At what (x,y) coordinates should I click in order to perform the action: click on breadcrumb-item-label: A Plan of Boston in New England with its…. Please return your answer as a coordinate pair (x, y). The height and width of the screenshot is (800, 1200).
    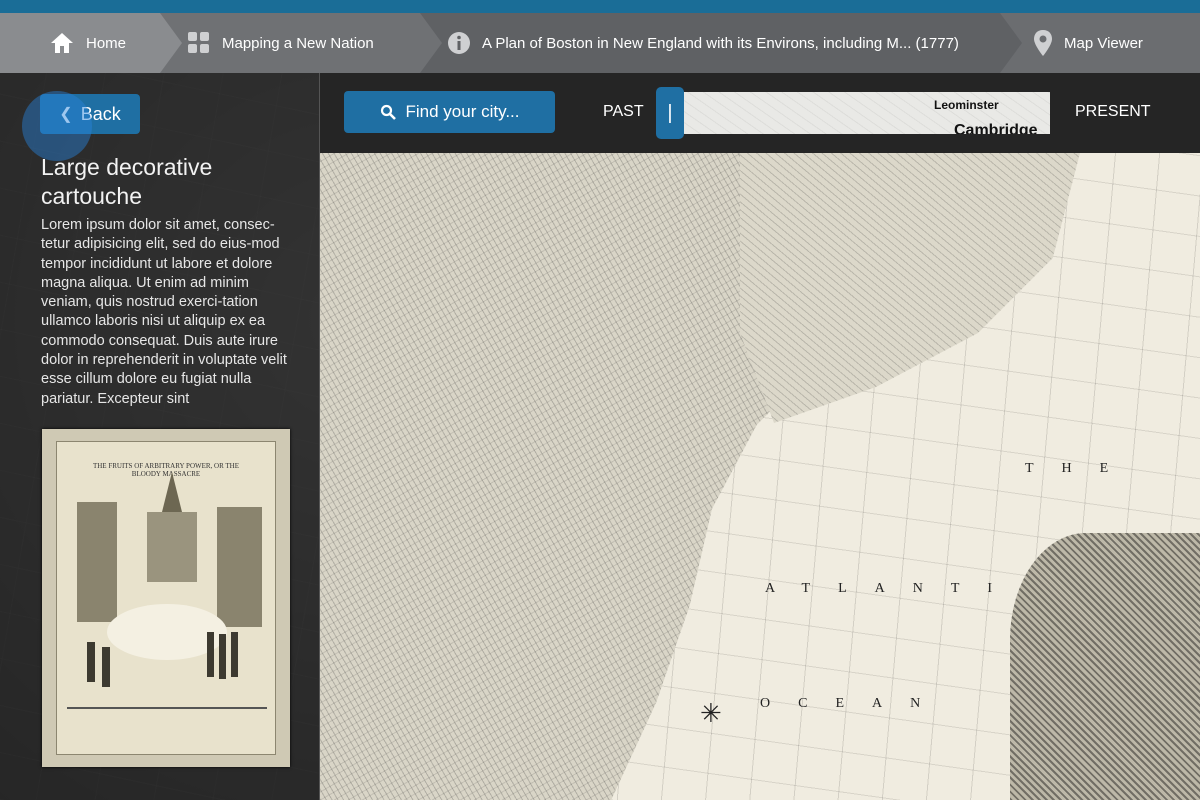
    Looking at the image, I should click on (720, 43).